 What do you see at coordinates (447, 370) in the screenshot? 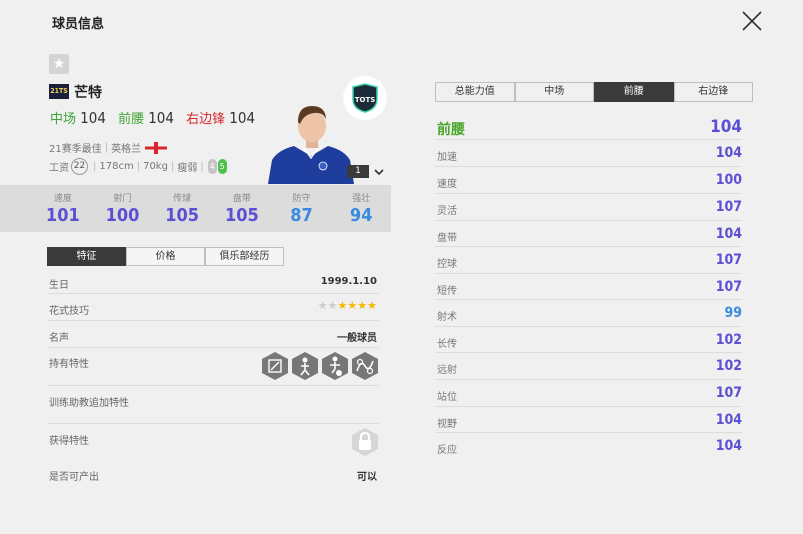
I see `attribute-name: 远射` at bounding box center [447, 370].